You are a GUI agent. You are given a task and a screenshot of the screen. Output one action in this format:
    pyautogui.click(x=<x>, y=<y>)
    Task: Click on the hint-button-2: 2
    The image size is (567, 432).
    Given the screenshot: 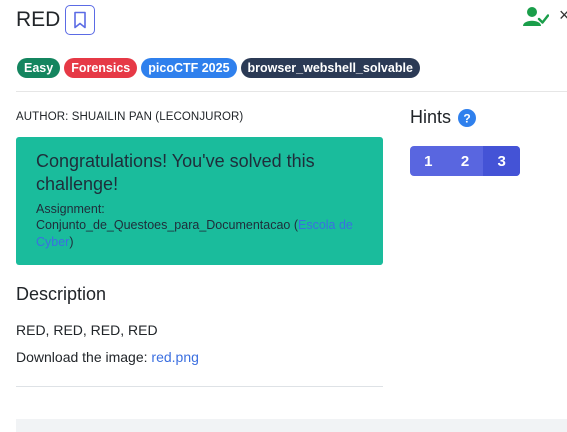 What is the action you would take?
    pyautogui.click(x=465, y=161)
    